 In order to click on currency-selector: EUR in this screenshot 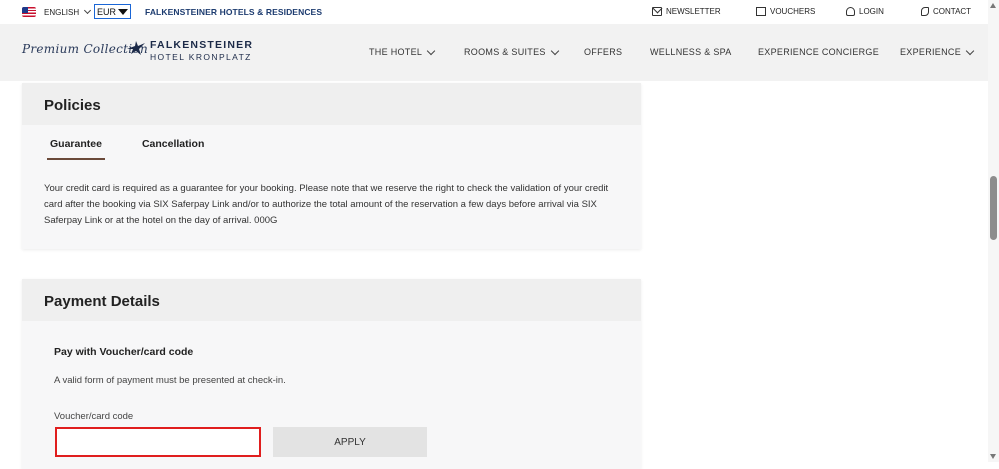, I will do `click(113, 11)`.